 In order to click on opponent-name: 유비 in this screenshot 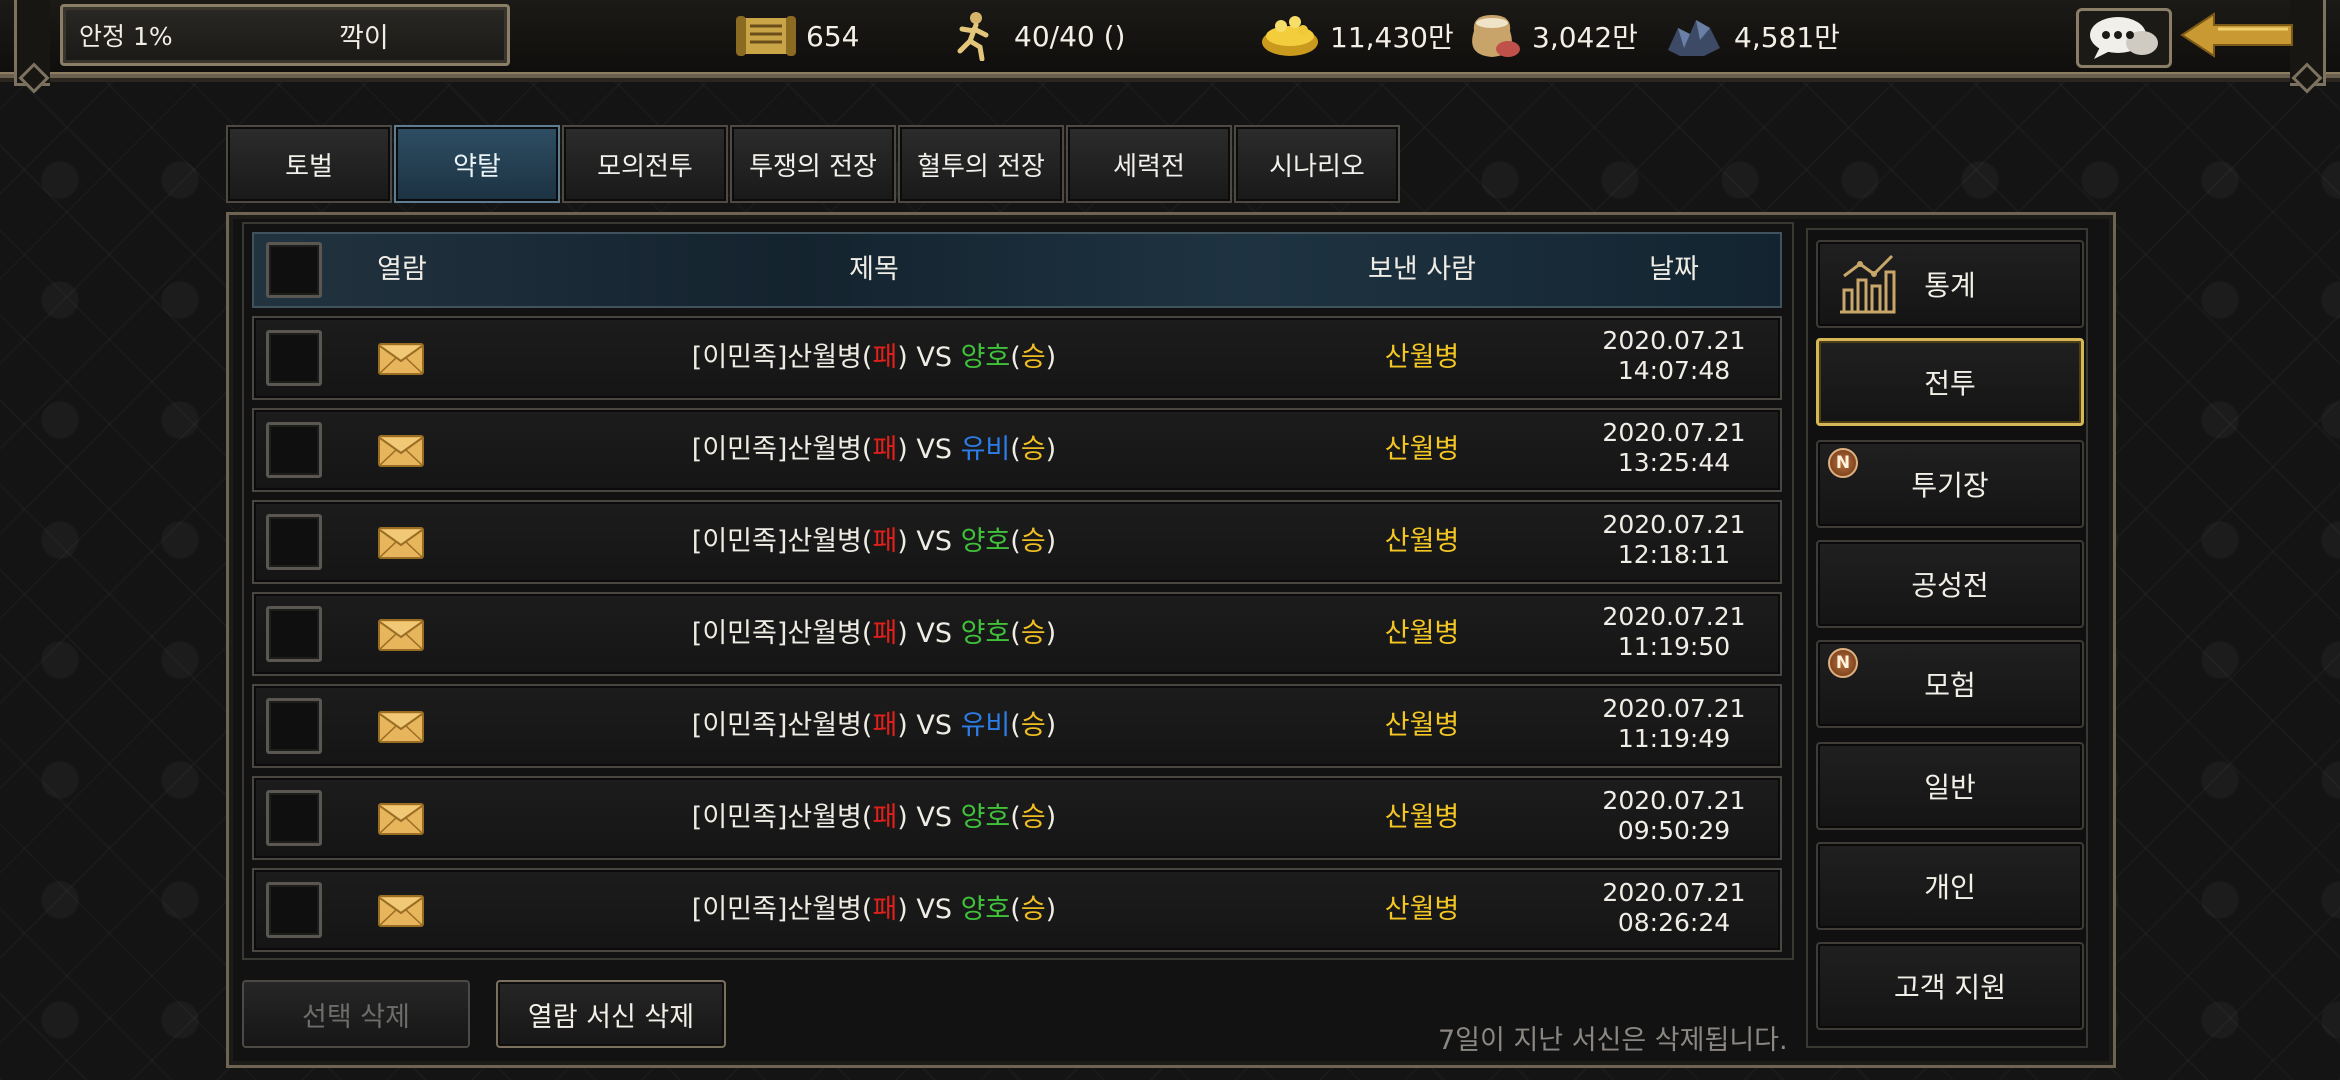, I will do `click(985, 449)`.